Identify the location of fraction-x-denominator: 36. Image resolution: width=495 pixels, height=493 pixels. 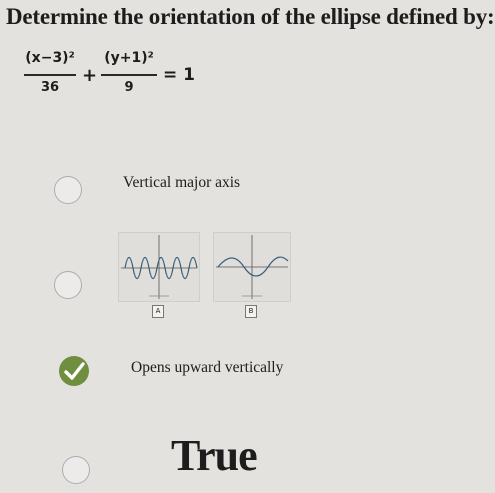
(50, 87).